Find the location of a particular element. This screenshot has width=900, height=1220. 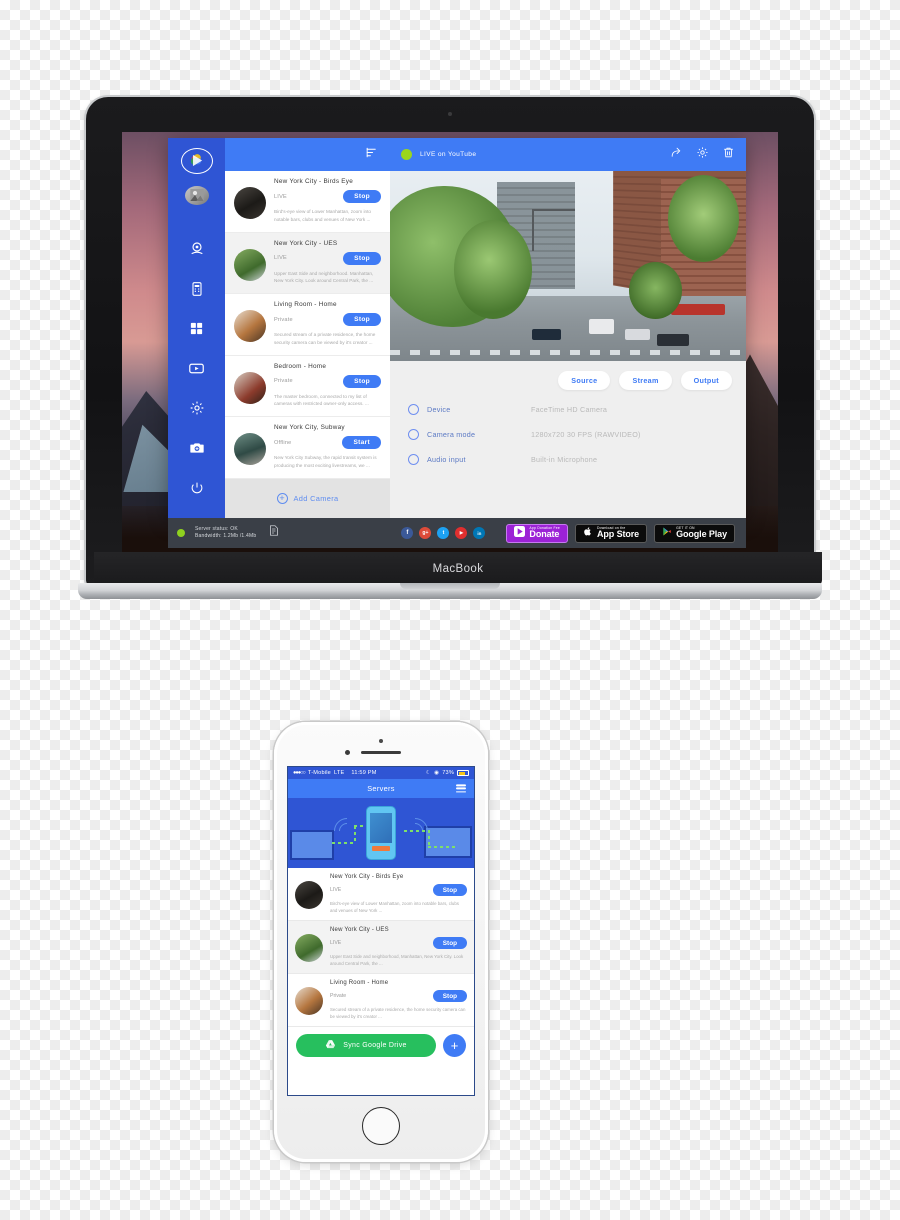

server-status-dot is located at coordinates (181, 533).